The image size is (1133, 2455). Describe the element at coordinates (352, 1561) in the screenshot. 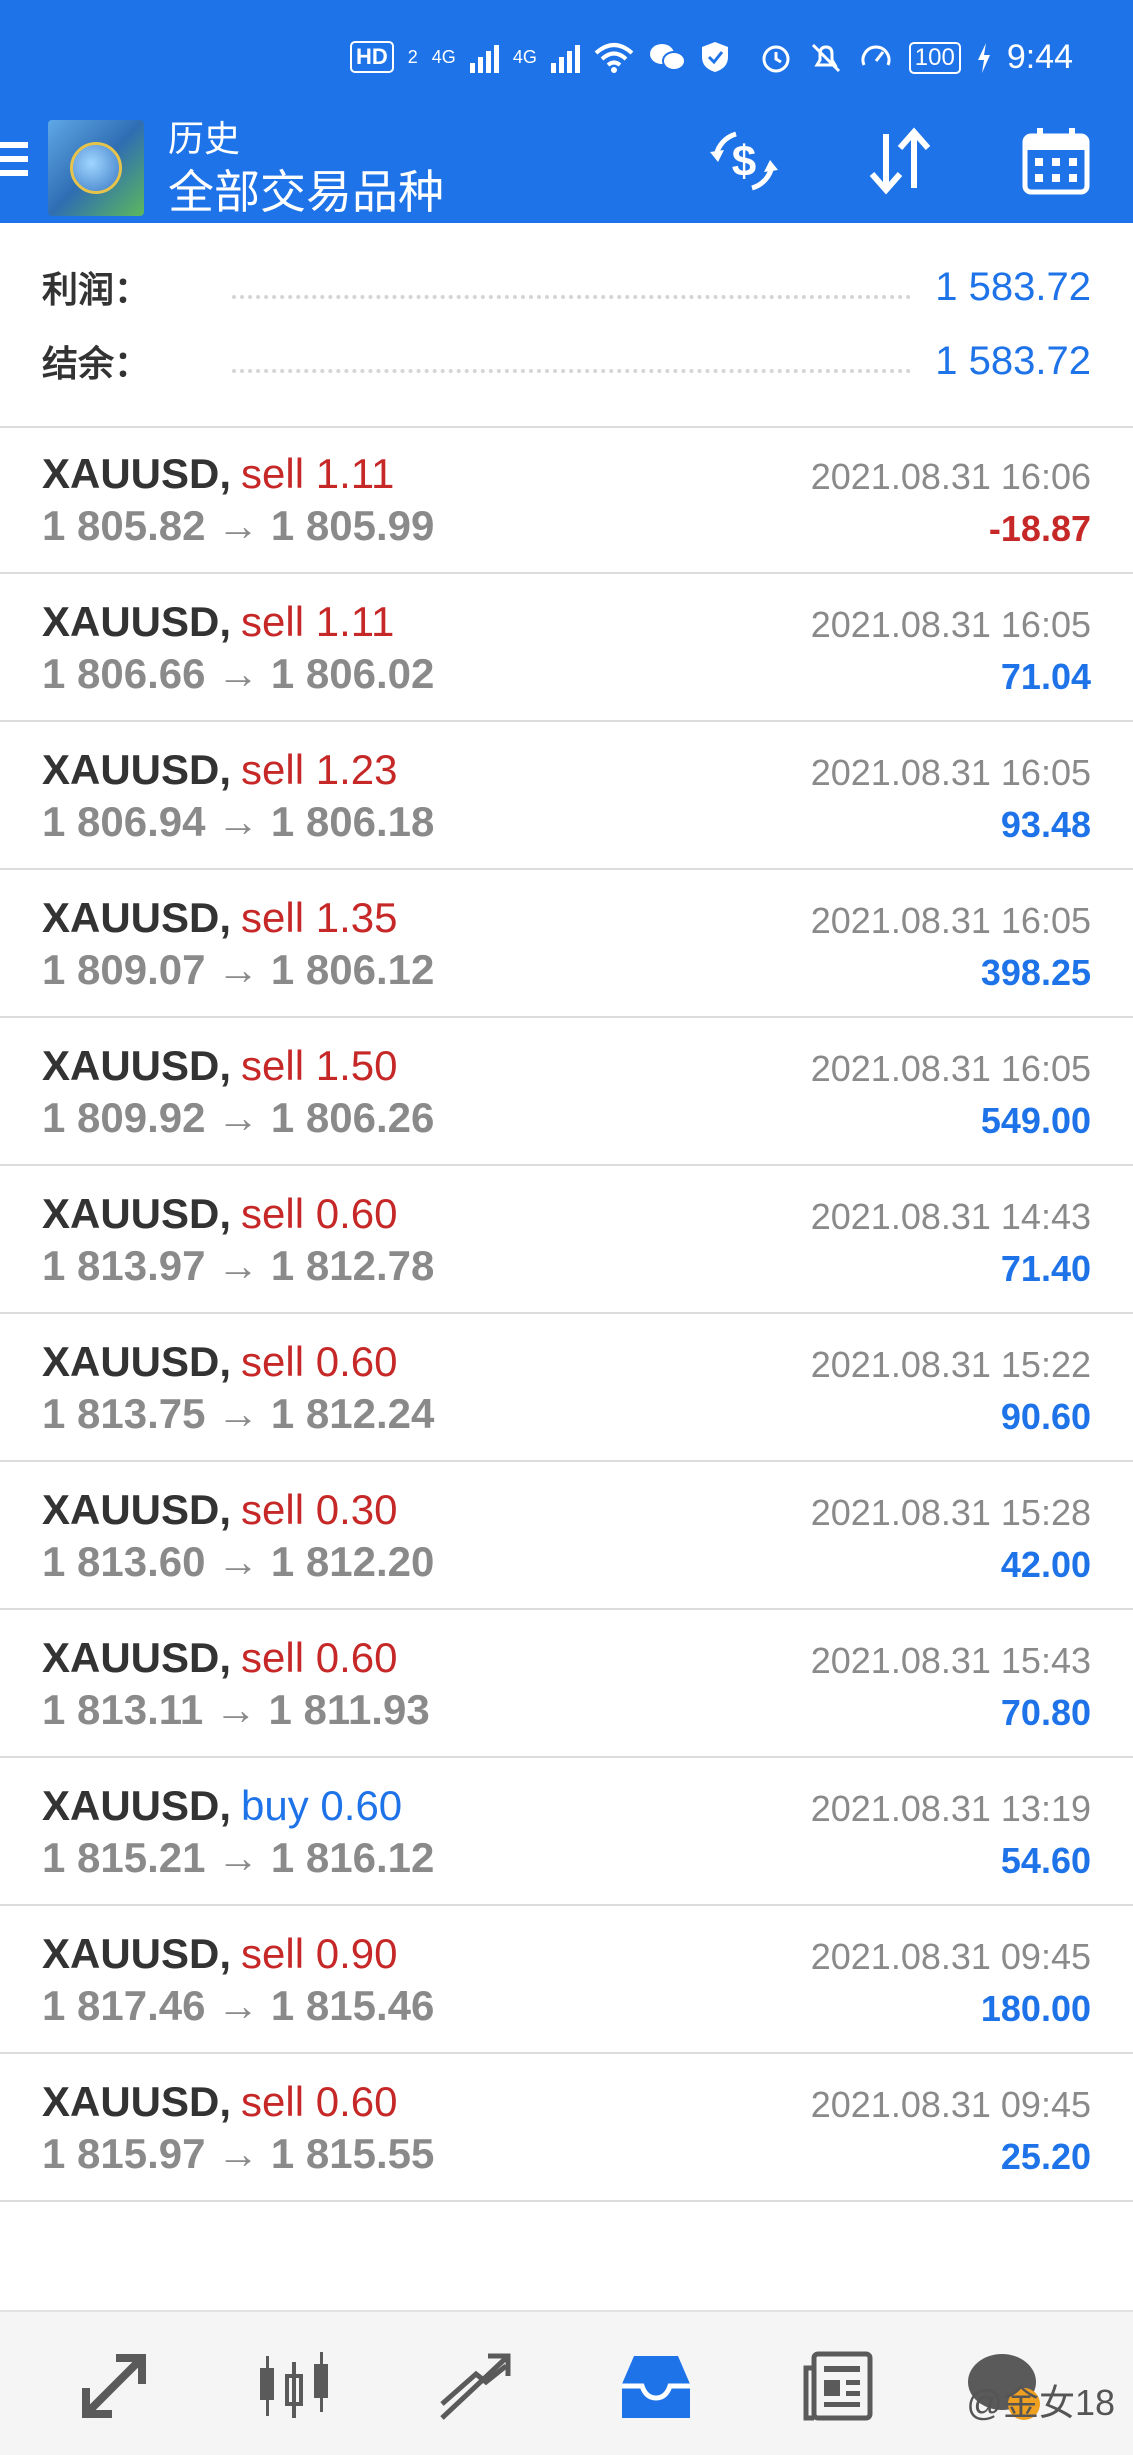

I see `trade-close-price: 1 812.20` at that location.